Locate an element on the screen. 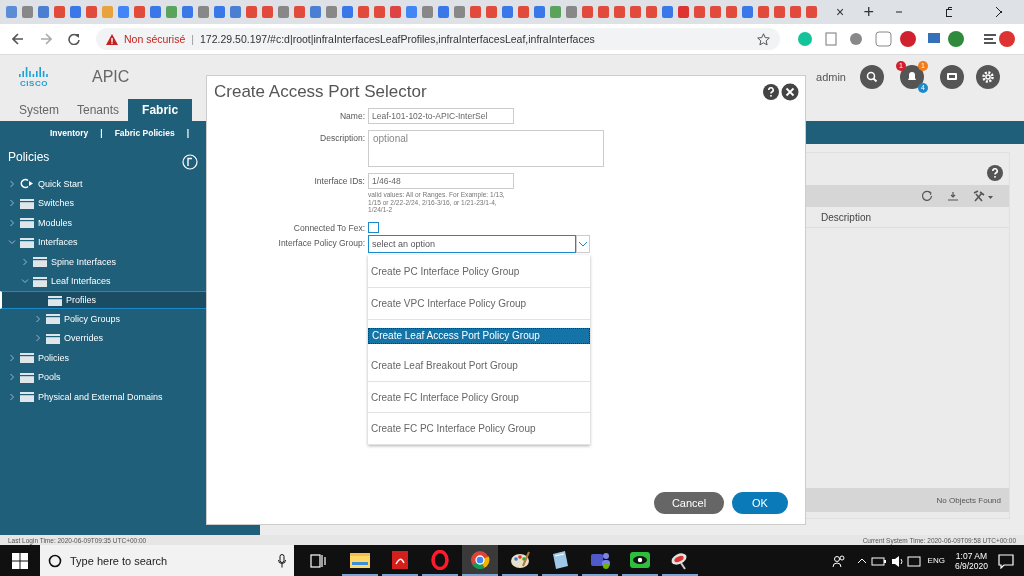 This screenshot has width=1024, height=576. windows-start-icon is located at coordinates (20, 560).